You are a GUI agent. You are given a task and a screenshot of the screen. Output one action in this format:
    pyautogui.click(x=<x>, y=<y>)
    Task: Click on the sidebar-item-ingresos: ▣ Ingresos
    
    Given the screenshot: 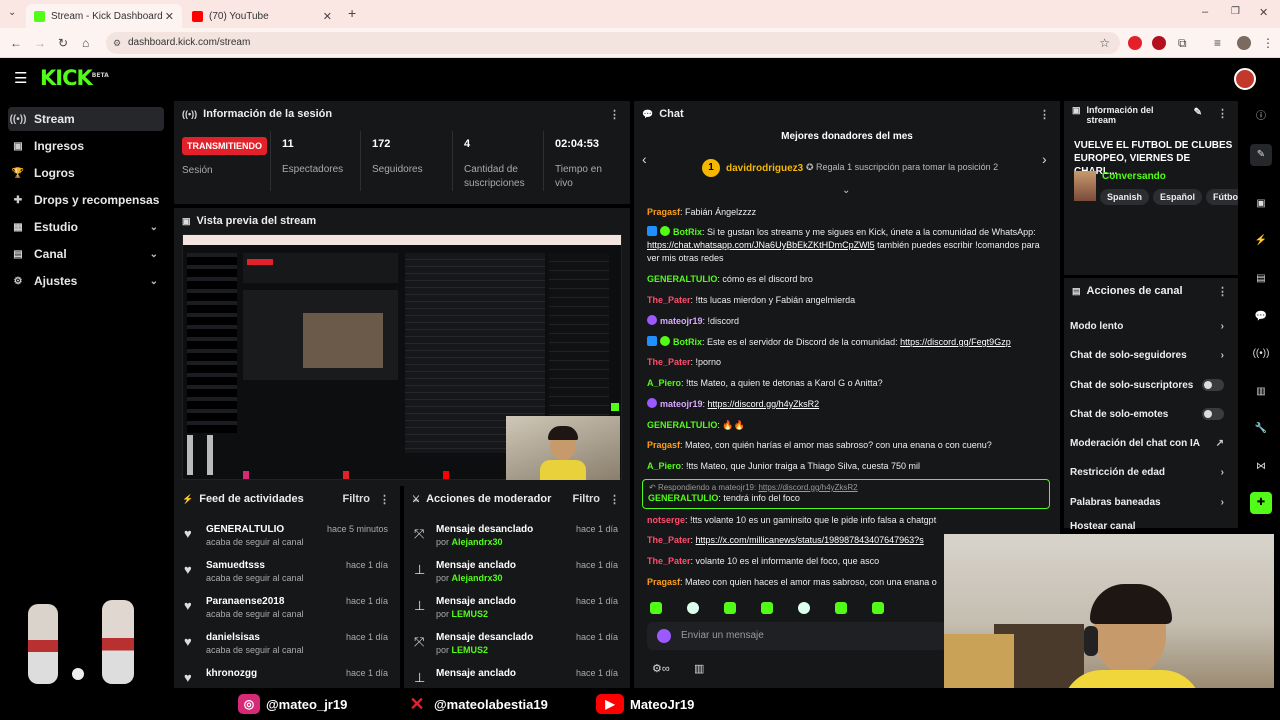 What is the action you would take?
    pyautogui.click(x=86, y=146)
    